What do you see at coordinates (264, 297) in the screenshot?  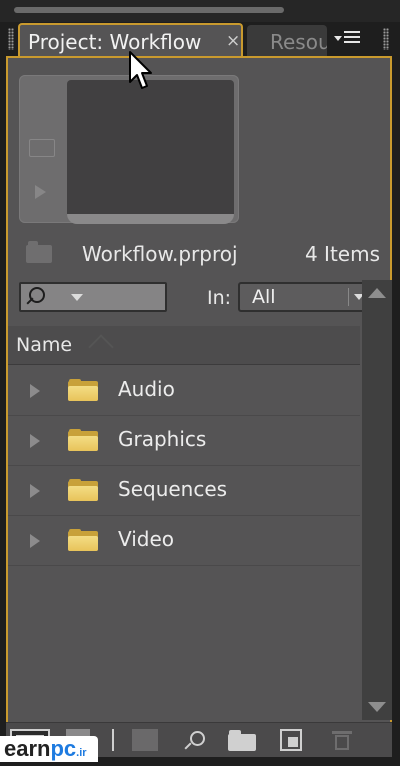 I see `in-select-value: All` at bounding box center [264, 297].